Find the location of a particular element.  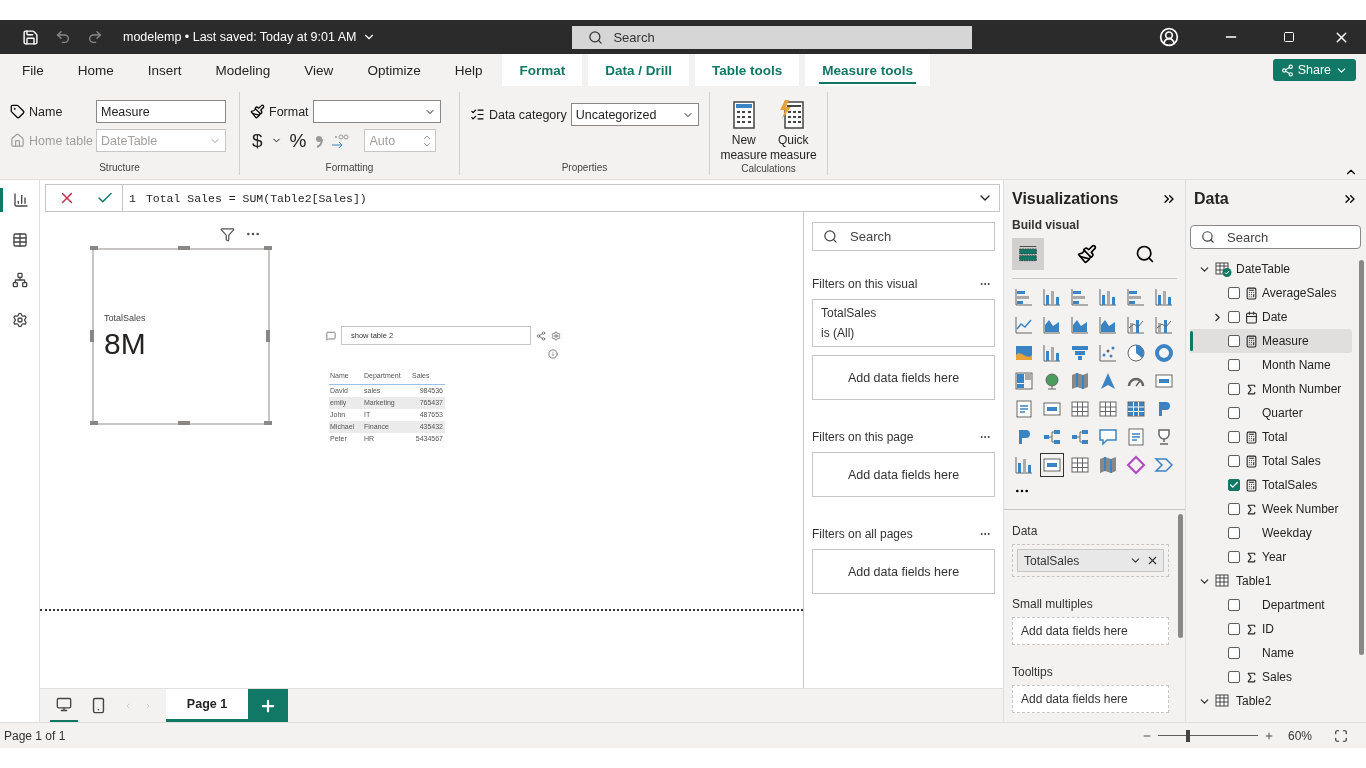

visual-type-button is located at coordinates (1052, 465).